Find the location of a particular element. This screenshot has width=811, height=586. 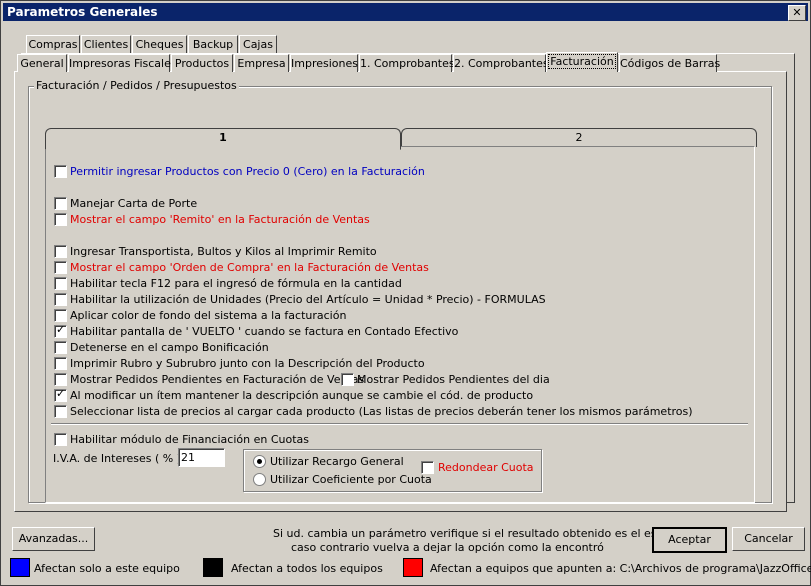

iva-input: 21 is located at coordinates (201, 457).